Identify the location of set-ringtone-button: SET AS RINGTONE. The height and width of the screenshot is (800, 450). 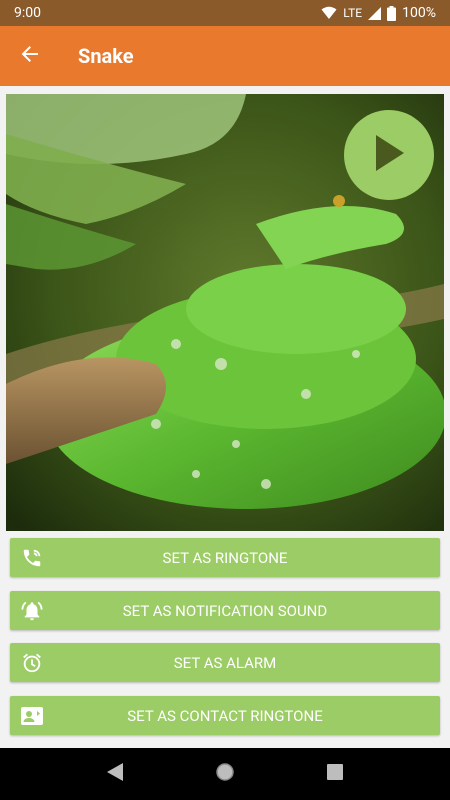
(225, 557).